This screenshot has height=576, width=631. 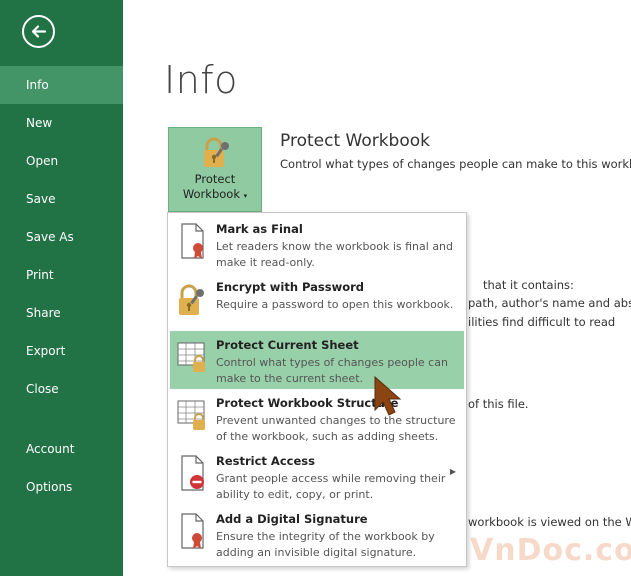 I want to click on nav-item-print: Print, so click(x=61, y=275).